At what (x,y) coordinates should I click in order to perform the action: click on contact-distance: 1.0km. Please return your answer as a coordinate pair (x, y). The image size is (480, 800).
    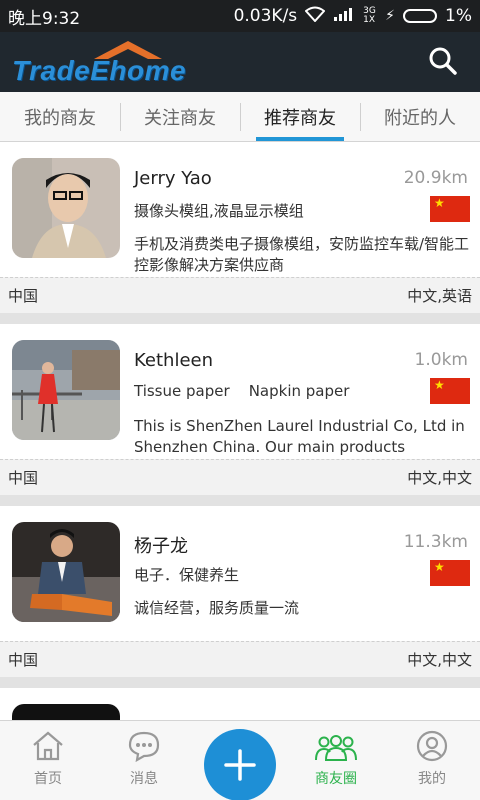
    Looking at the image, I should click on (441, 360).